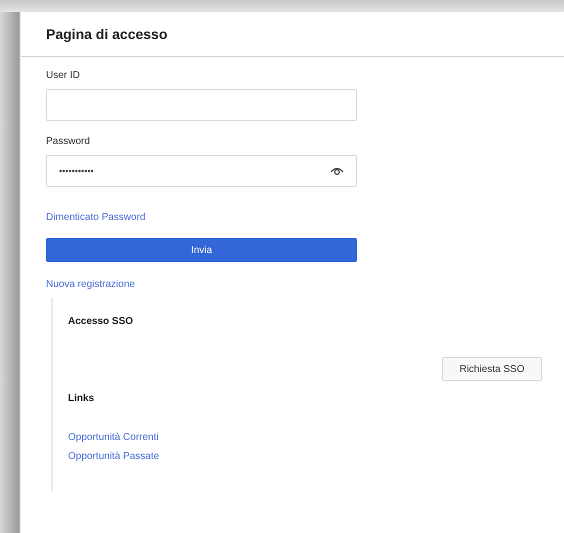 Image resolution: width=564 pixels, height=533 pixels. I want to click on forgot-password-link: Dimenticato Password, so click(96, 217).